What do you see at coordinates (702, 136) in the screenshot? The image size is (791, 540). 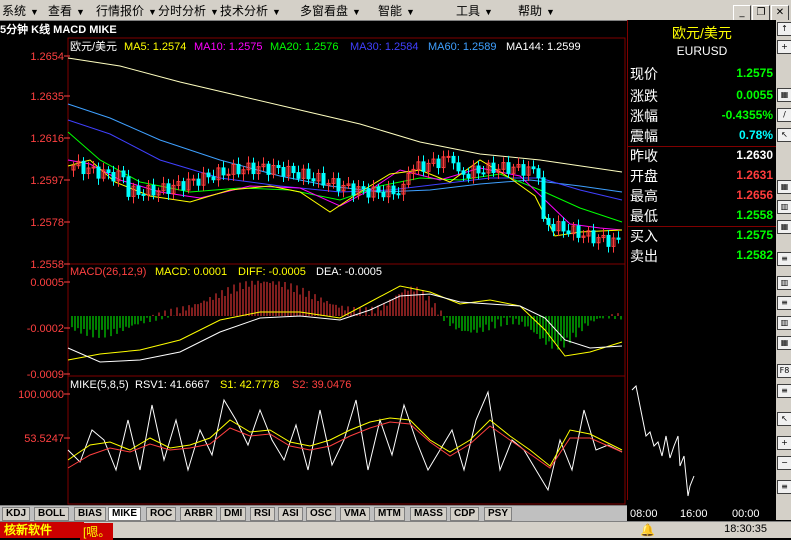 I see `quote-row: 震幅 0.78%` at bounding box center [702, 136].